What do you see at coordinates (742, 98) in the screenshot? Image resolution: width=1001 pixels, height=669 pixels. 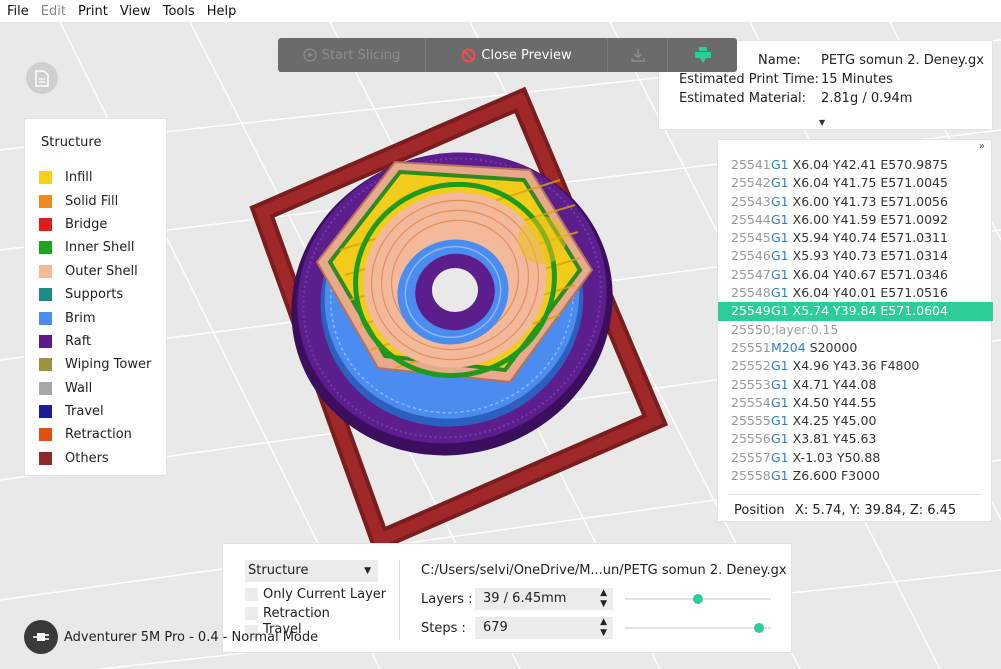 I see `material-label: Estimated Material:` at bounding box center [742, 98].